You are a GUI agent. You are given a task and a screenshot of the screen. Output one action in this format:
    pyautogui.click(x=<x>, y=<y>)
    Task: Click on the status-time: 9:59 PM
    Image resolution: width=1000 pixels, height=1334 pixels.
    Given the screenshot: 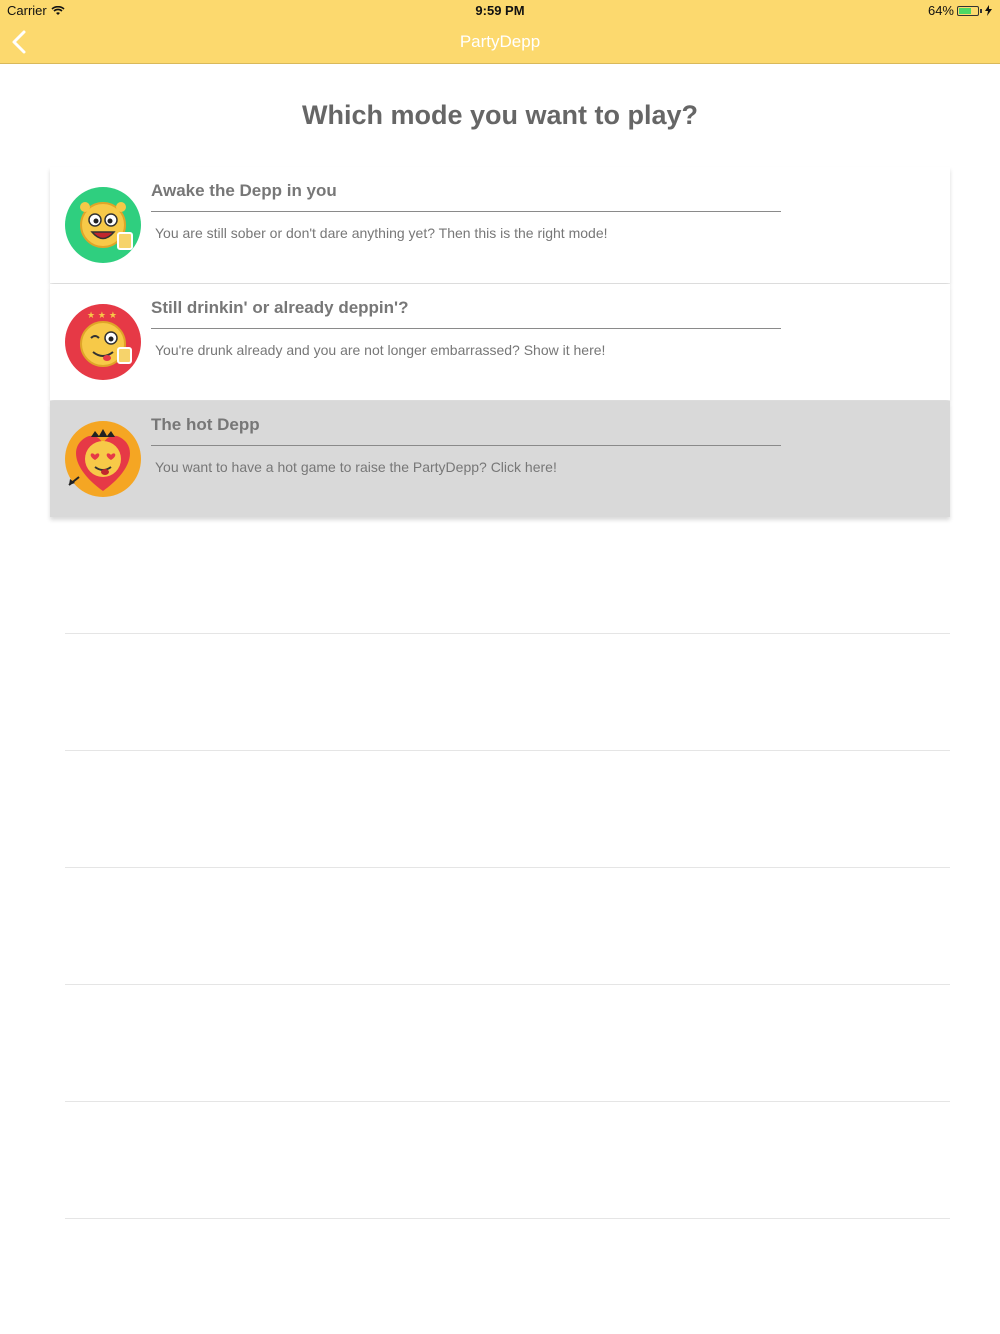 What is the action you would take?
    pyautogui.click(x=500, y=10)
    